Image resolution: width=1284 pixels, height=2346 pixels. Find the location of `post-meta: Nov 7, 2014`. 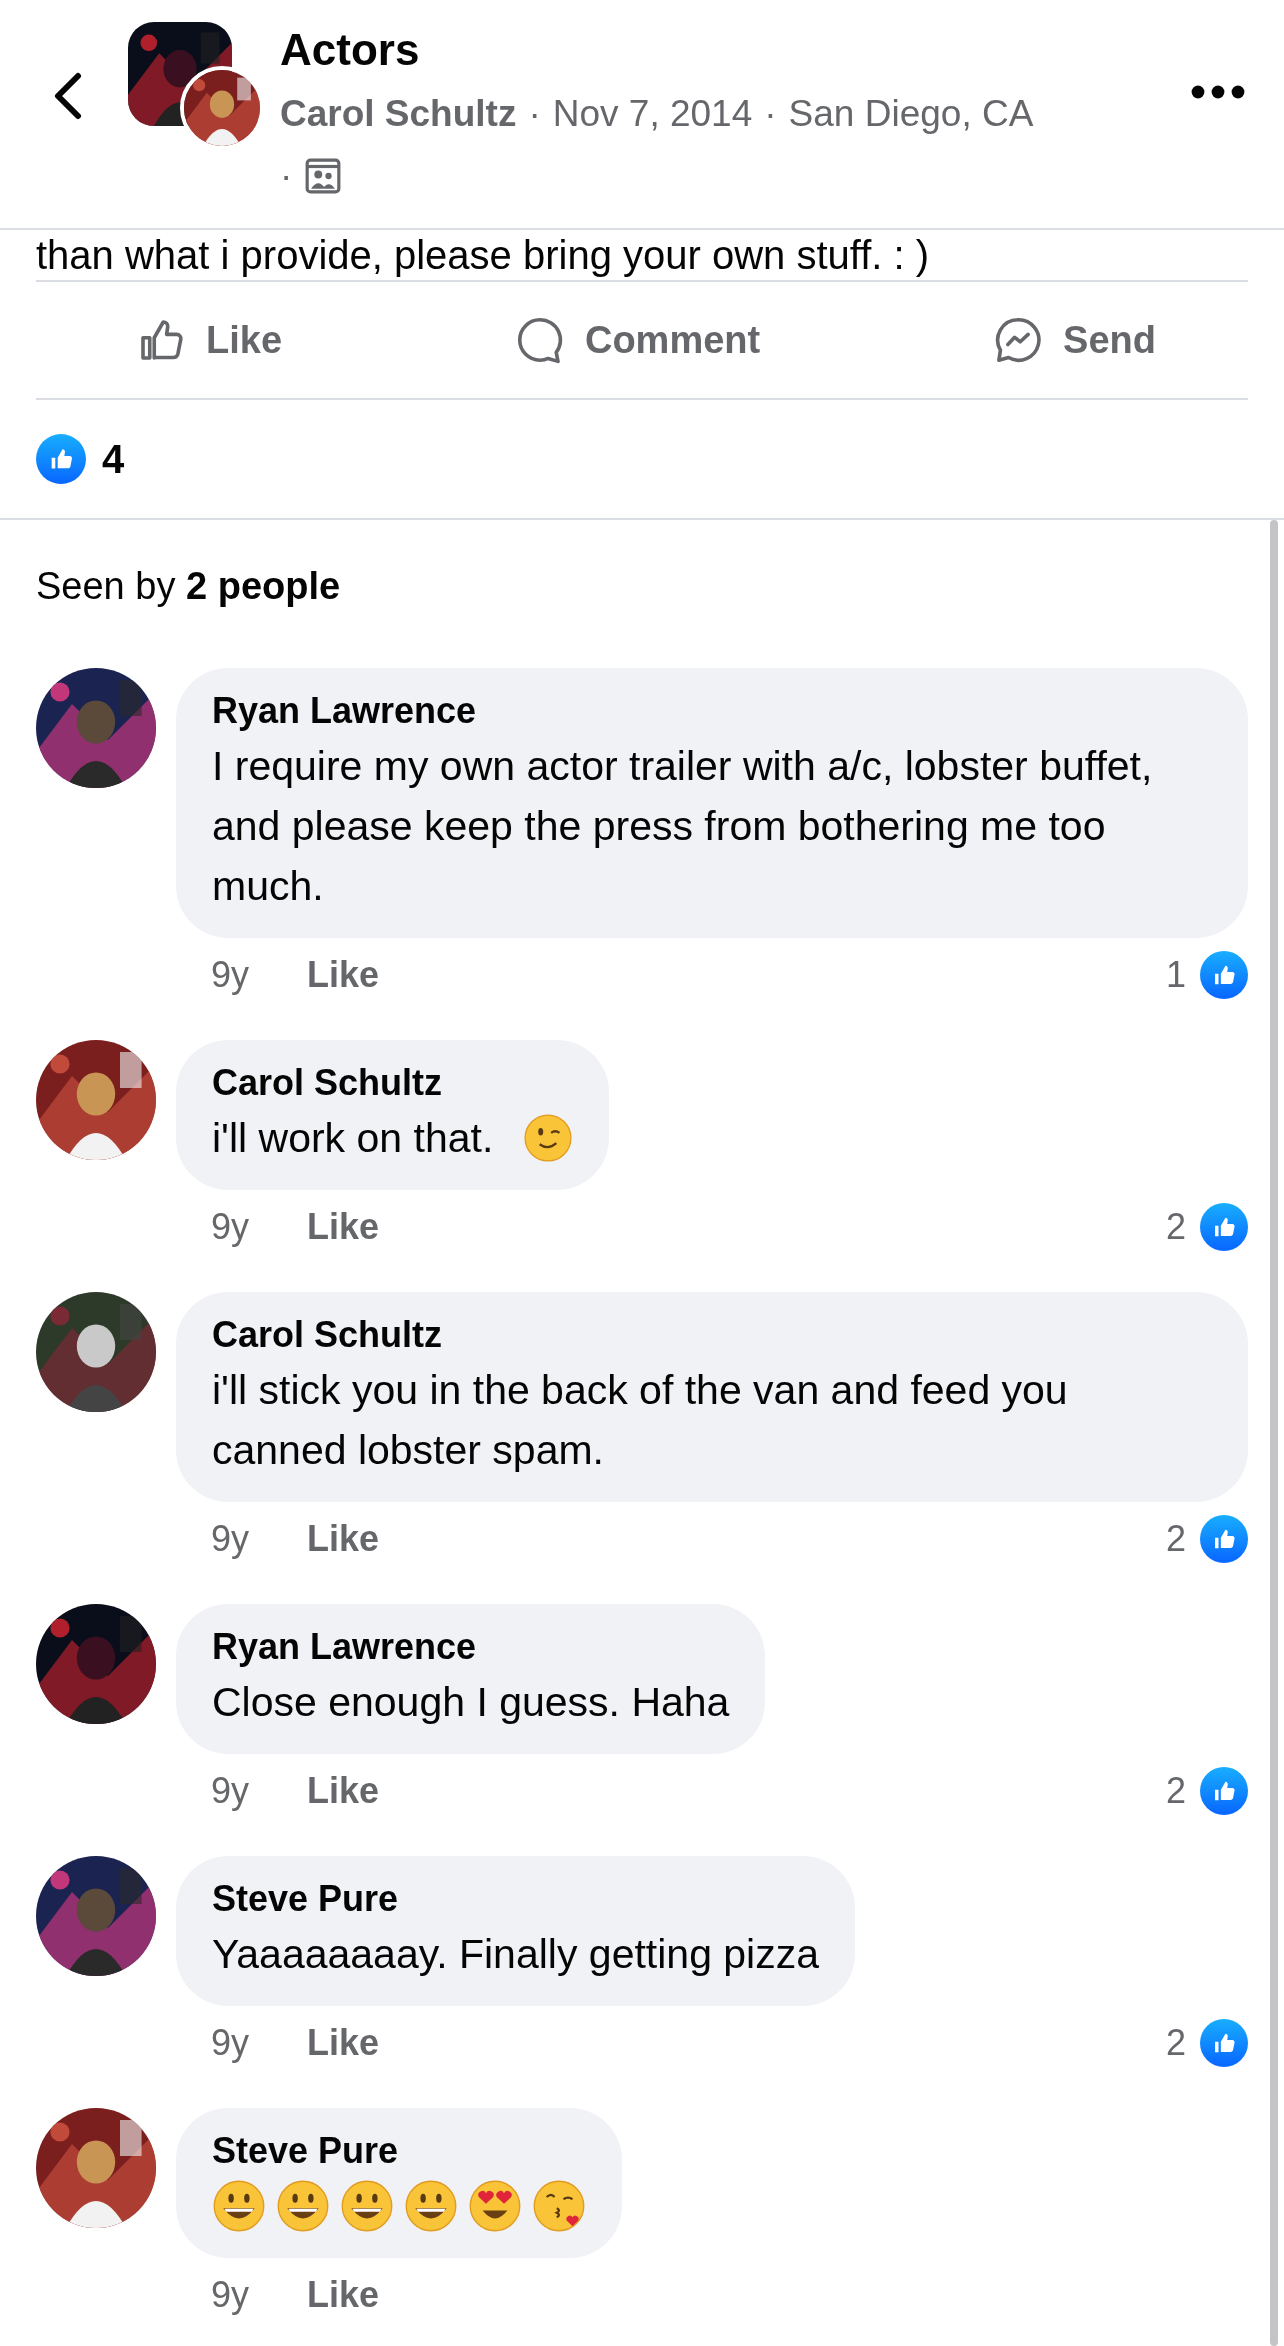

post-meta: Nov 7, 2014 is located at coordinates (652, 114).